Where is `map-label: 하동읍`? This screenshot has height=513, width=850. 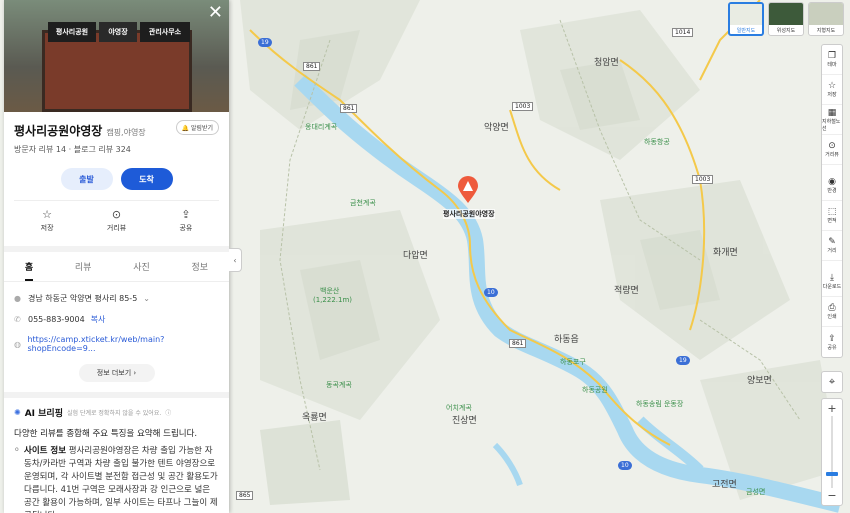 map-label: 하동읍 is located at coordinates (566, 340).